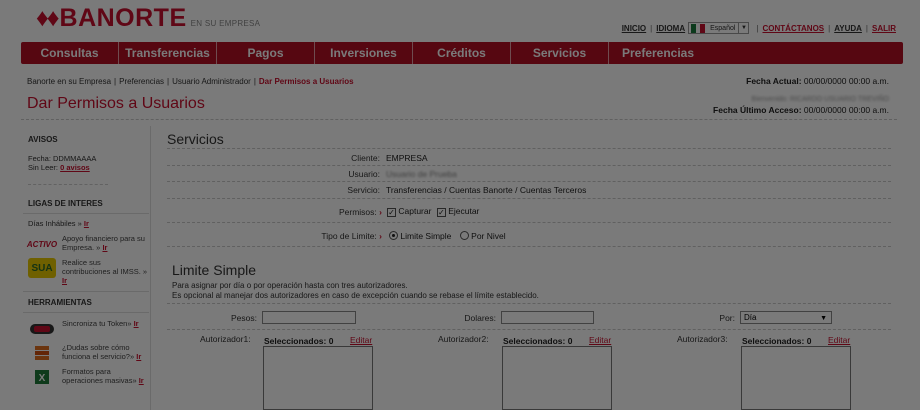  What do you see at coordinates (777, 341) in the screenshot?
I see `autorizador3-count: Seleccionados: 0` at bounding box center [777, 341].